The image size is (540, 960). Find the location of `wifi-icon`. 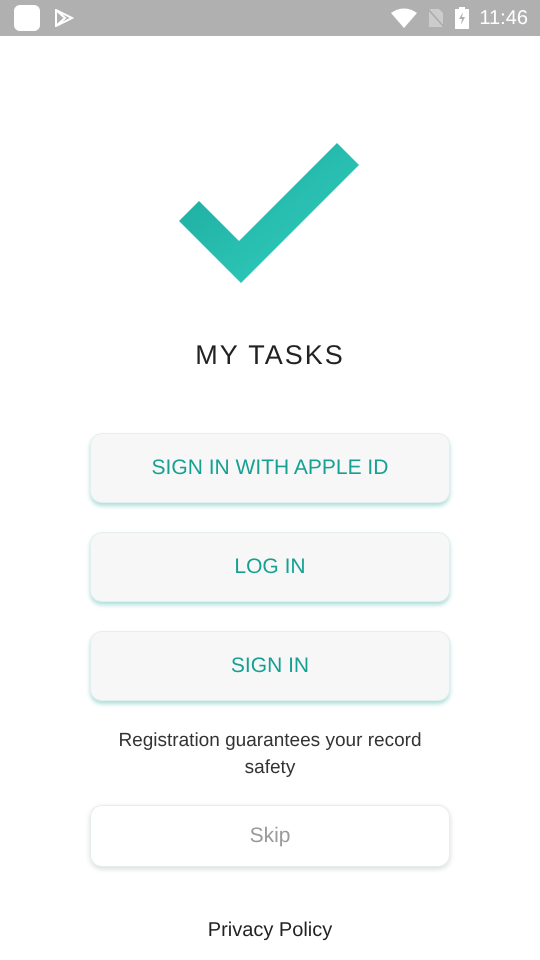

wifi-icon is located at coordinates (404, 18).